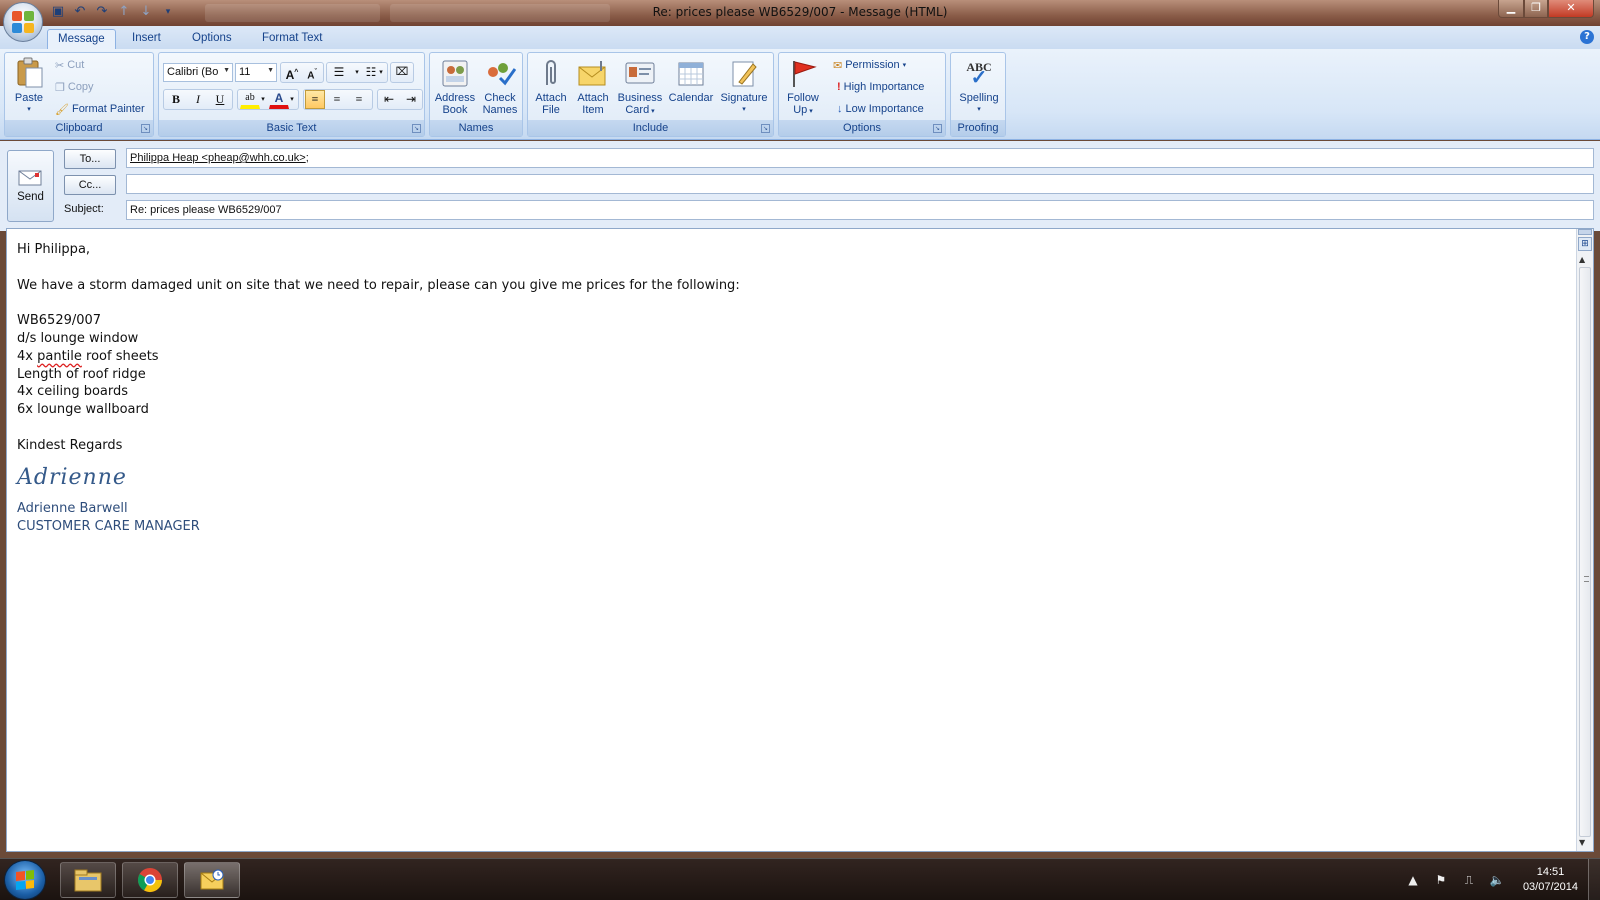 This screenshot has height=900, width=1600. Describe the element at coordinates (212, 39) in the screenshot. I see `tab-options: Options` at that location.